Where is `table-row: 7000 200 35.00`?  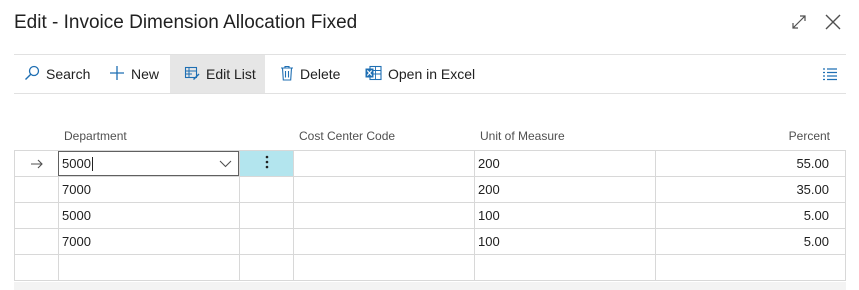 table-row: 7000 200 35.00 is located at coordinates (430, 190).